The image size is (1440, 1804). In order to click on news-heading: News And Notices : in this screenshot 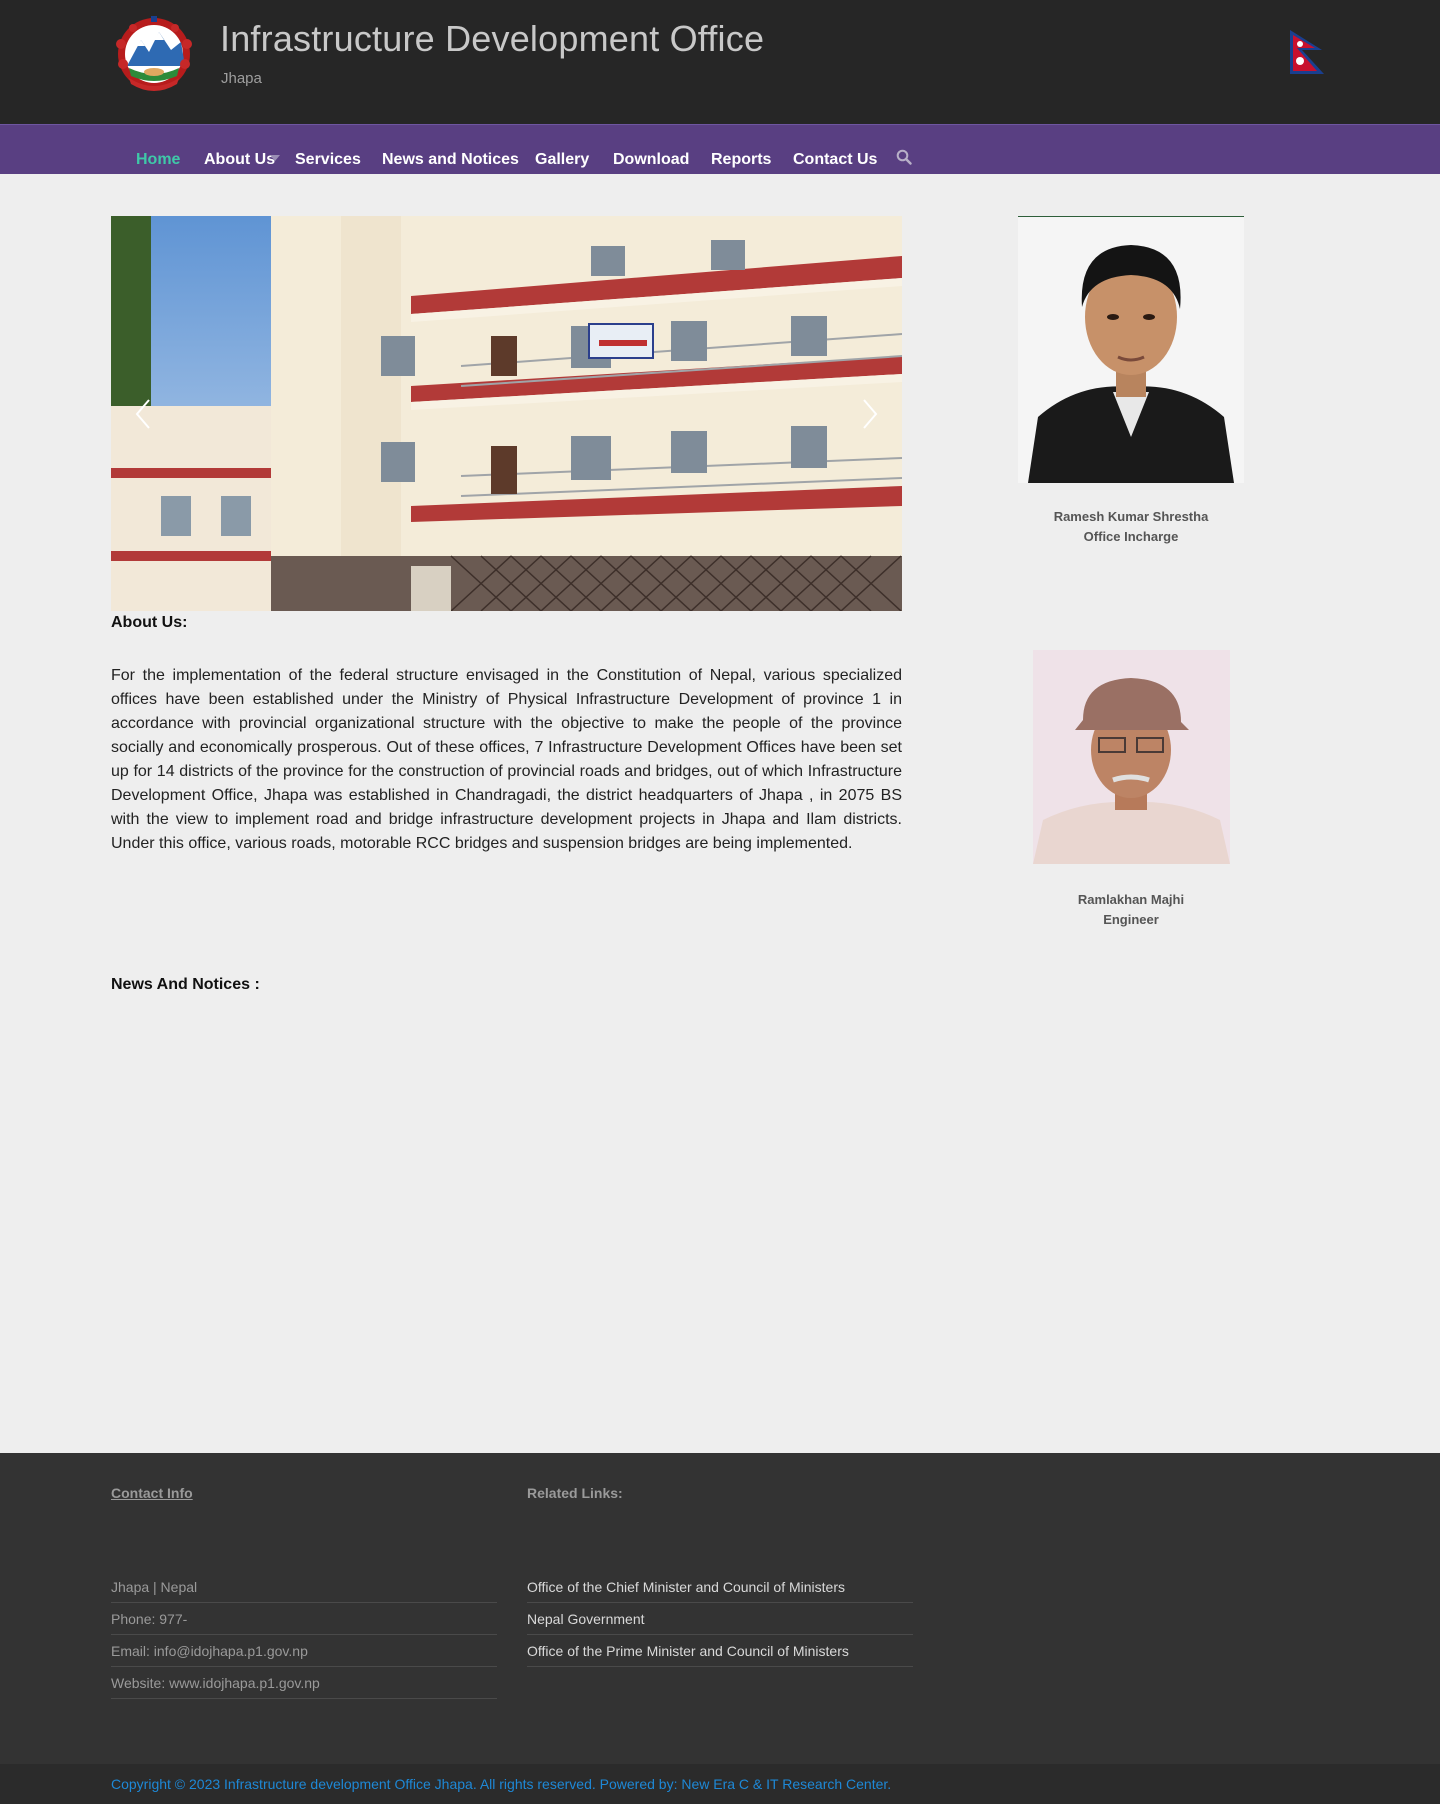, I will do `click(185, 984)`.